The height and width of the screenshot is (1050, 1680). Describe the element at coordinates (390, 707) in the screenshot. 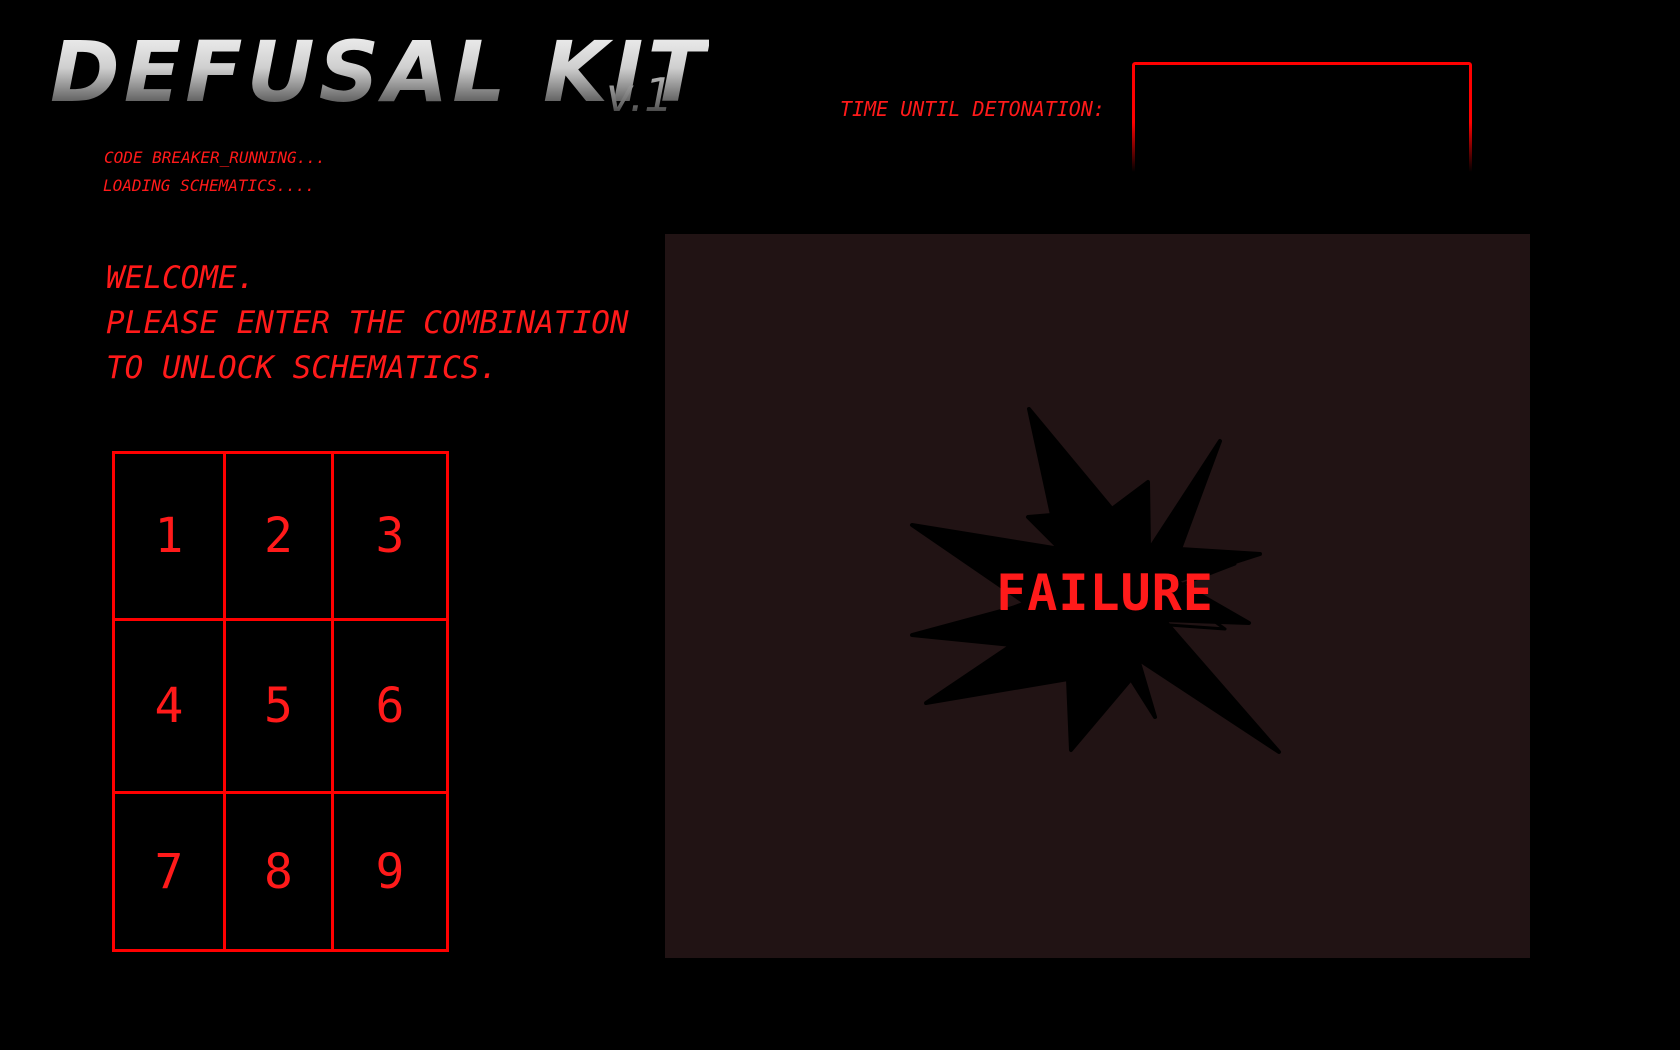

I see `keypad-key-6: 6` at that location.